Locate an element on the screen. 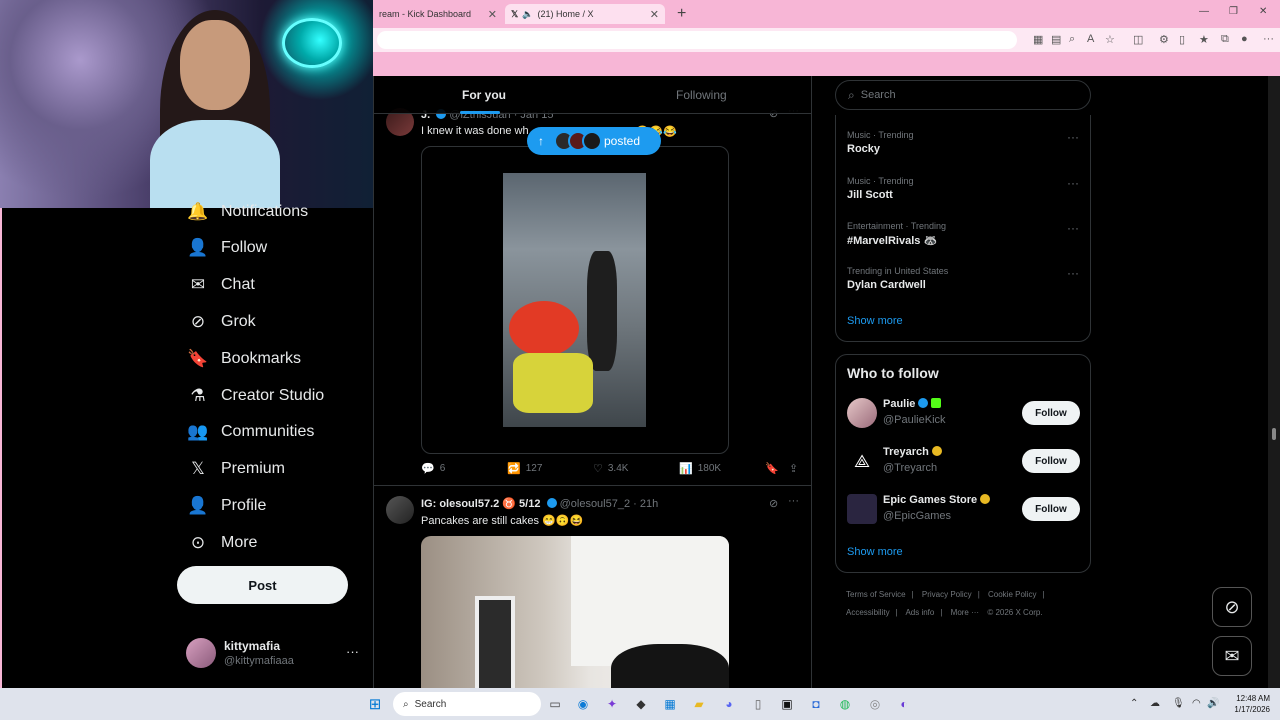  volume-icon: 🔊 is located at coordinates (1213, 703).